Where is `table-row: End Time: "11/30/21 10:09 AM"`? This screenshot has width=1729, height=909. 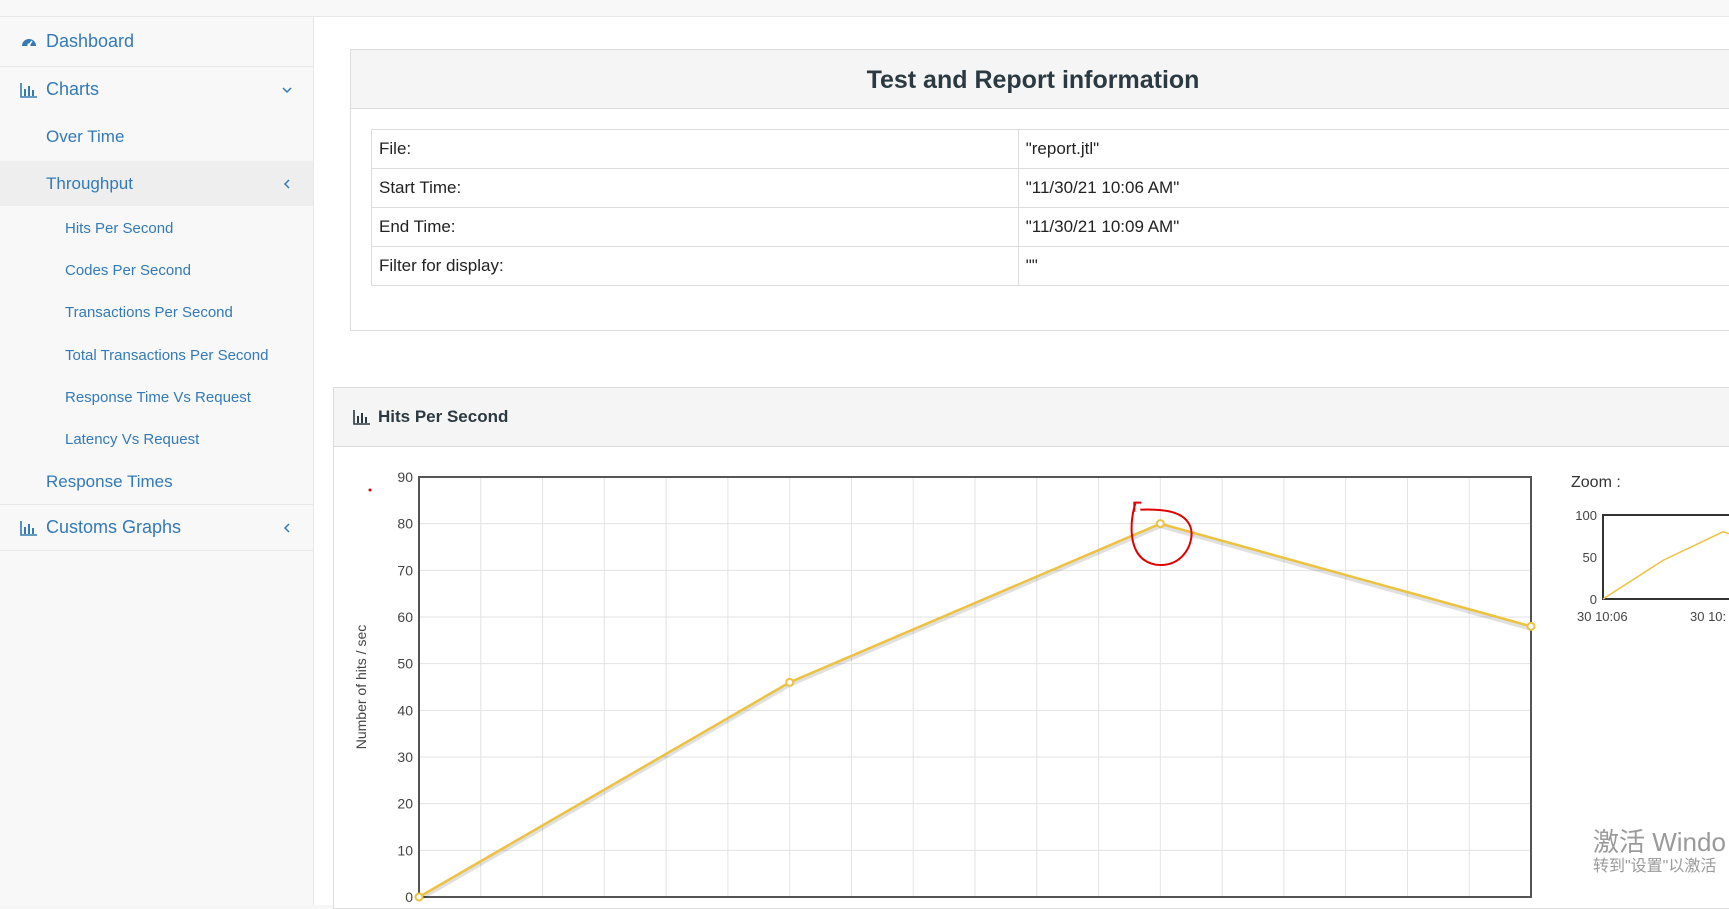
table-row: End Time: "11/30/21 10:09 AM" is located at coordinates (1050, 227).